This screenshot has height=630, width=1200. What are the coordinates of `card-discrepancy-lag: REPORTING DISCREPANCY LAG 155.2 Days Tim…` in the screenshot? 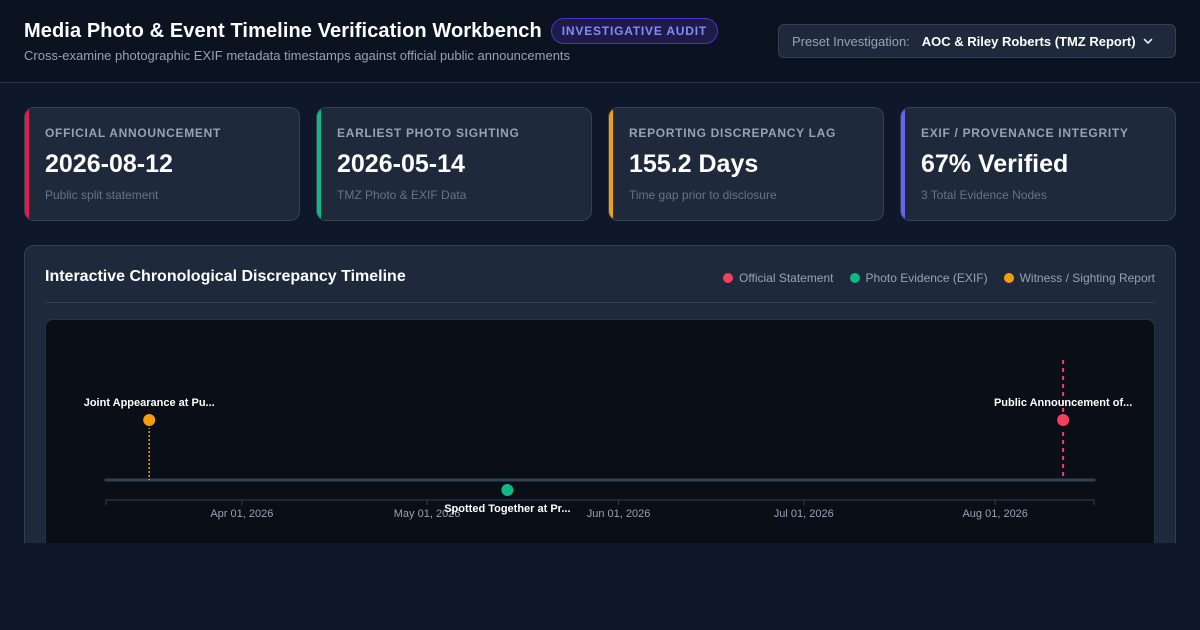 It's located at (746, 164).